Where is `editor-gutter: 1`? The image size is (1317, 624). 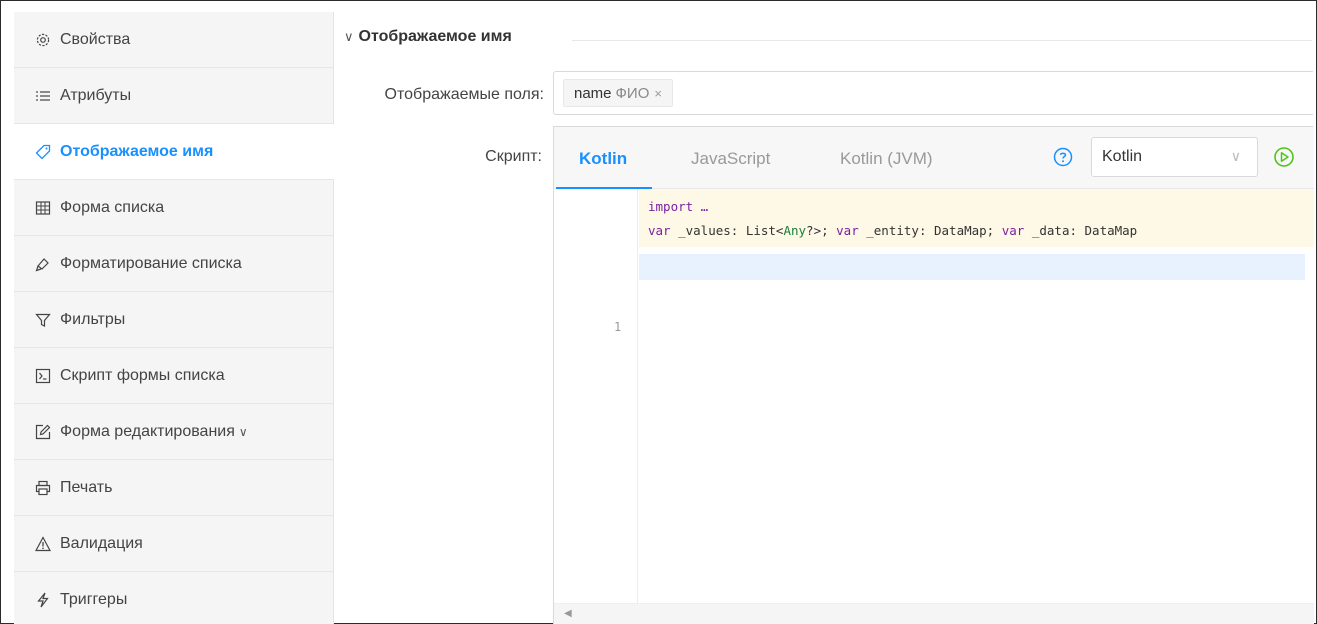 editor-gutter: 1 is located at coordinates (596, 396).